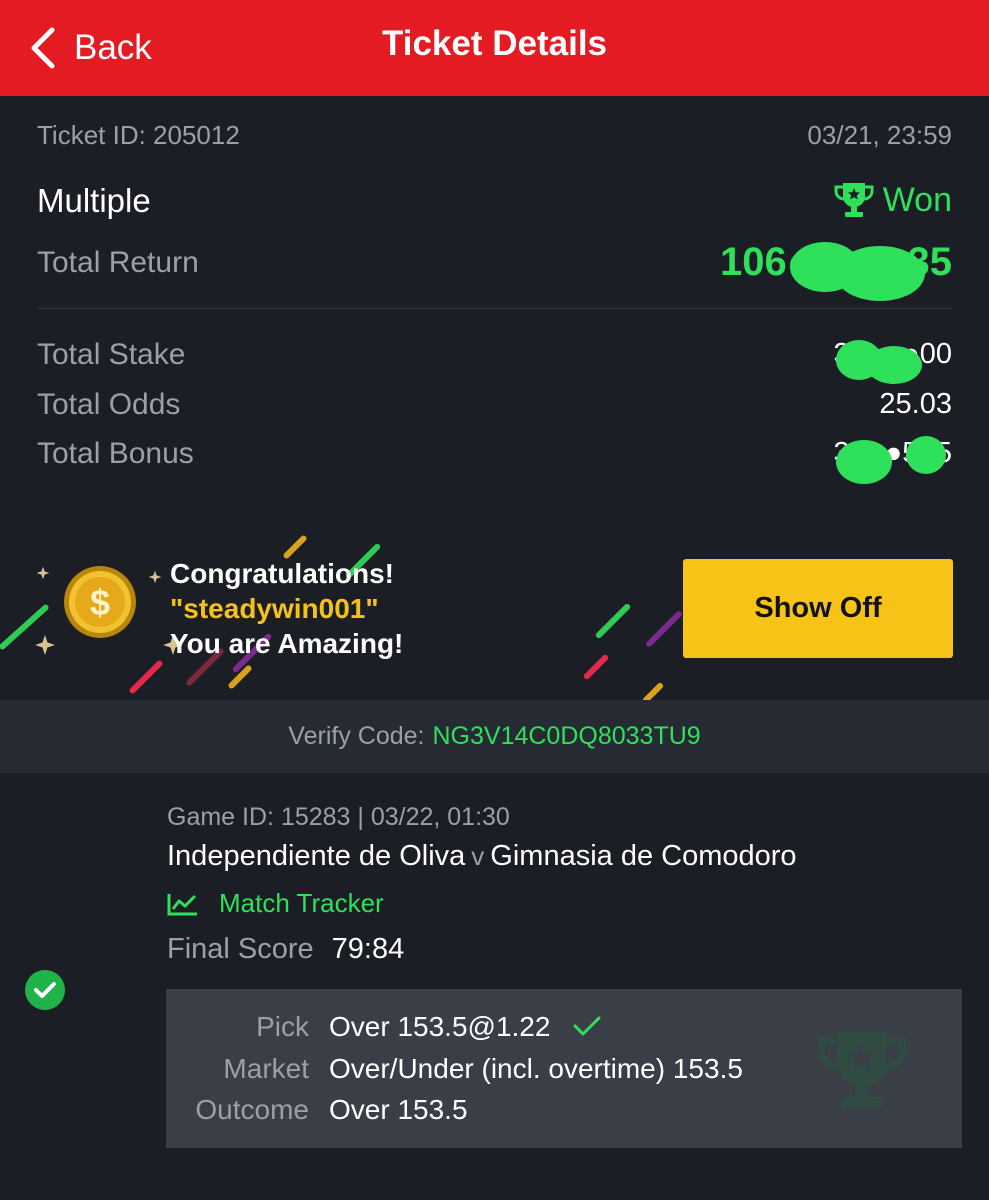  I want to click on status-label: Won, so click(917, 199).